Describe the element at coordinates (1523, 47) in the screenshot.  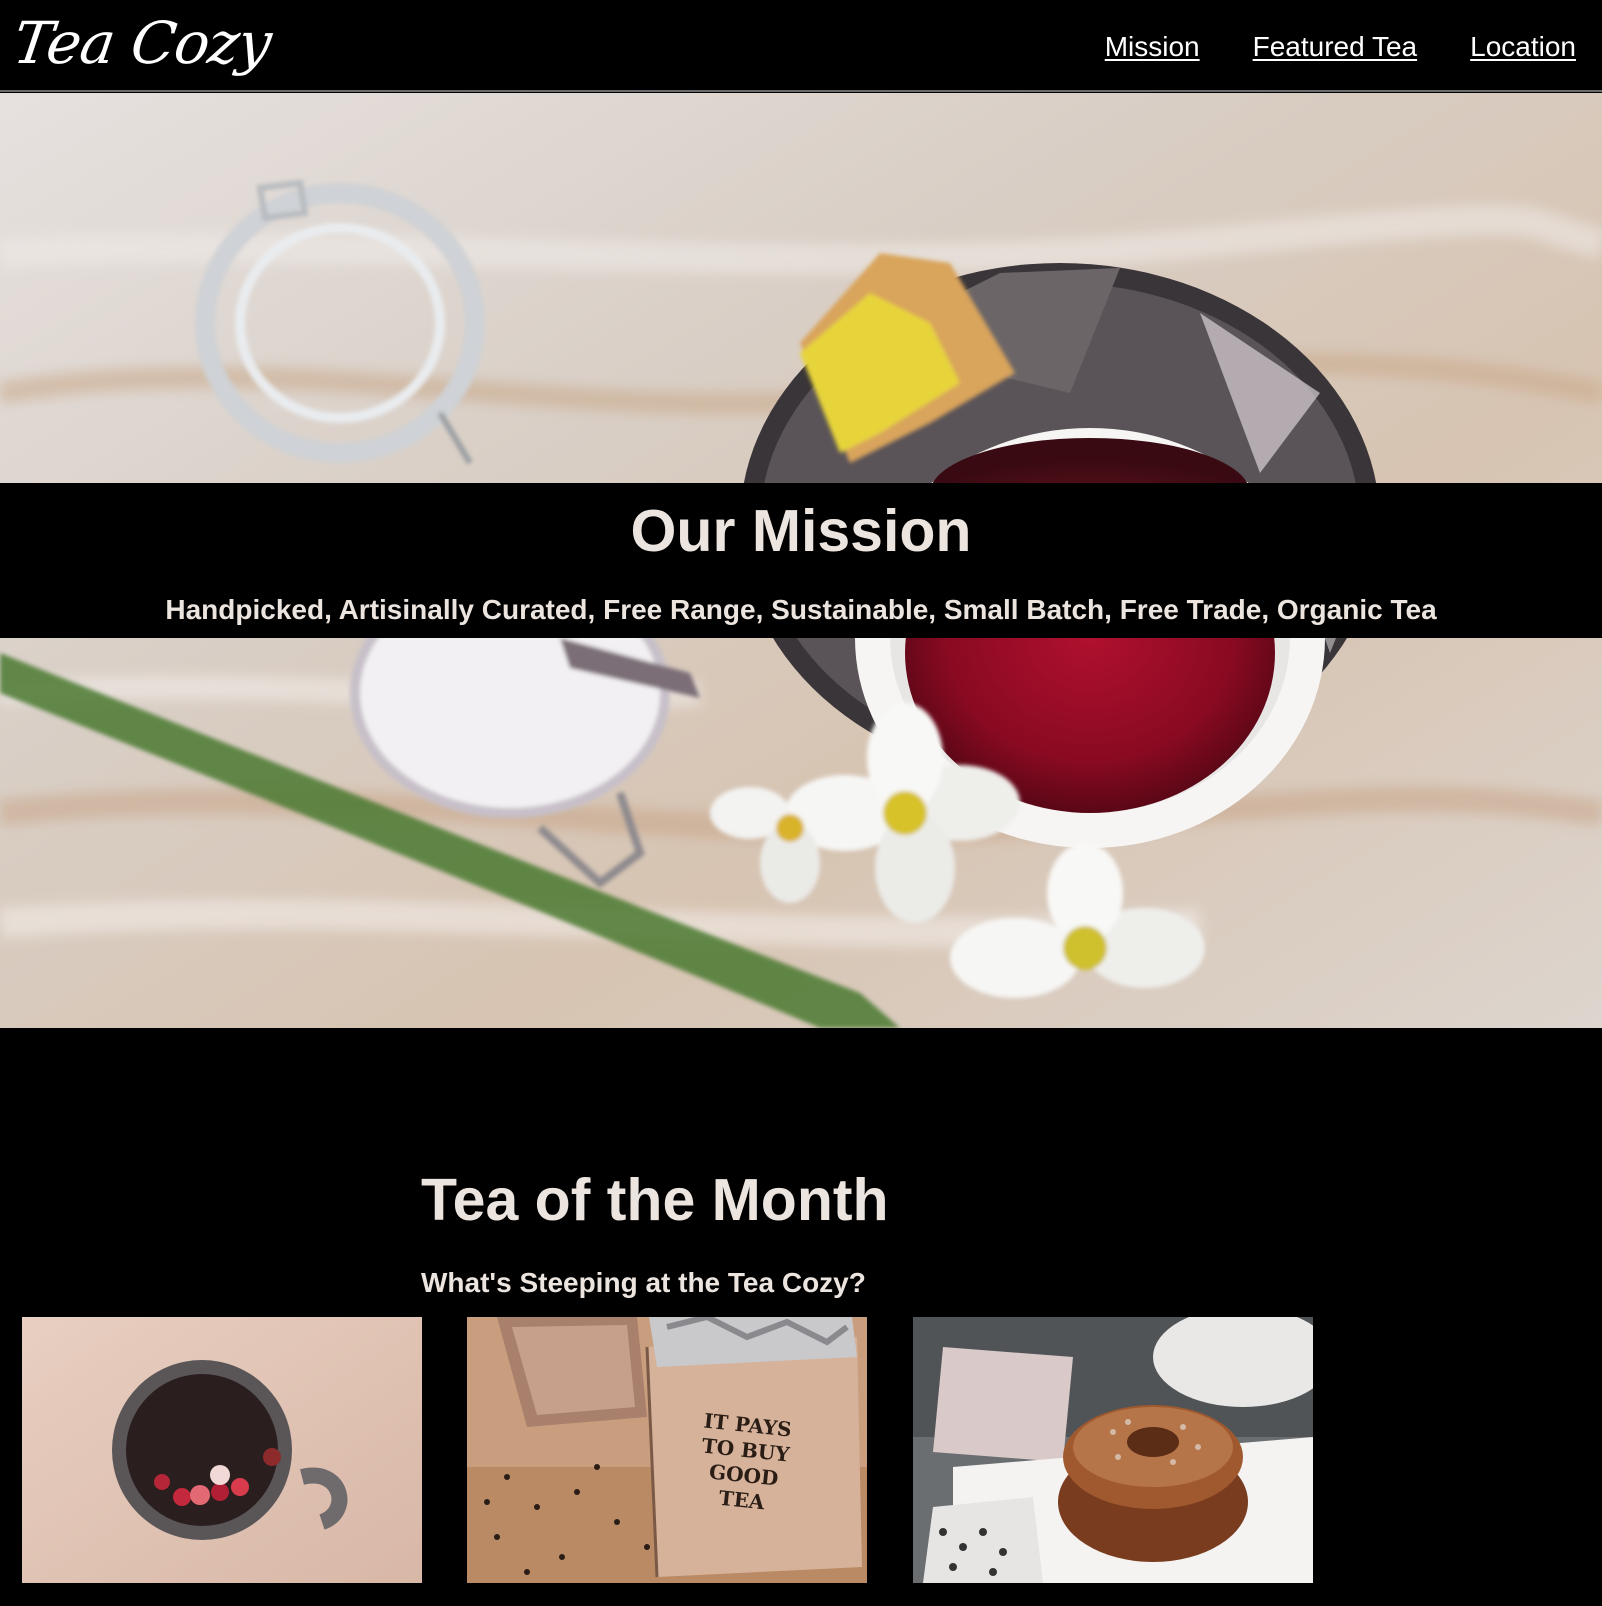
I see `nav-link-location: Location` at that location.